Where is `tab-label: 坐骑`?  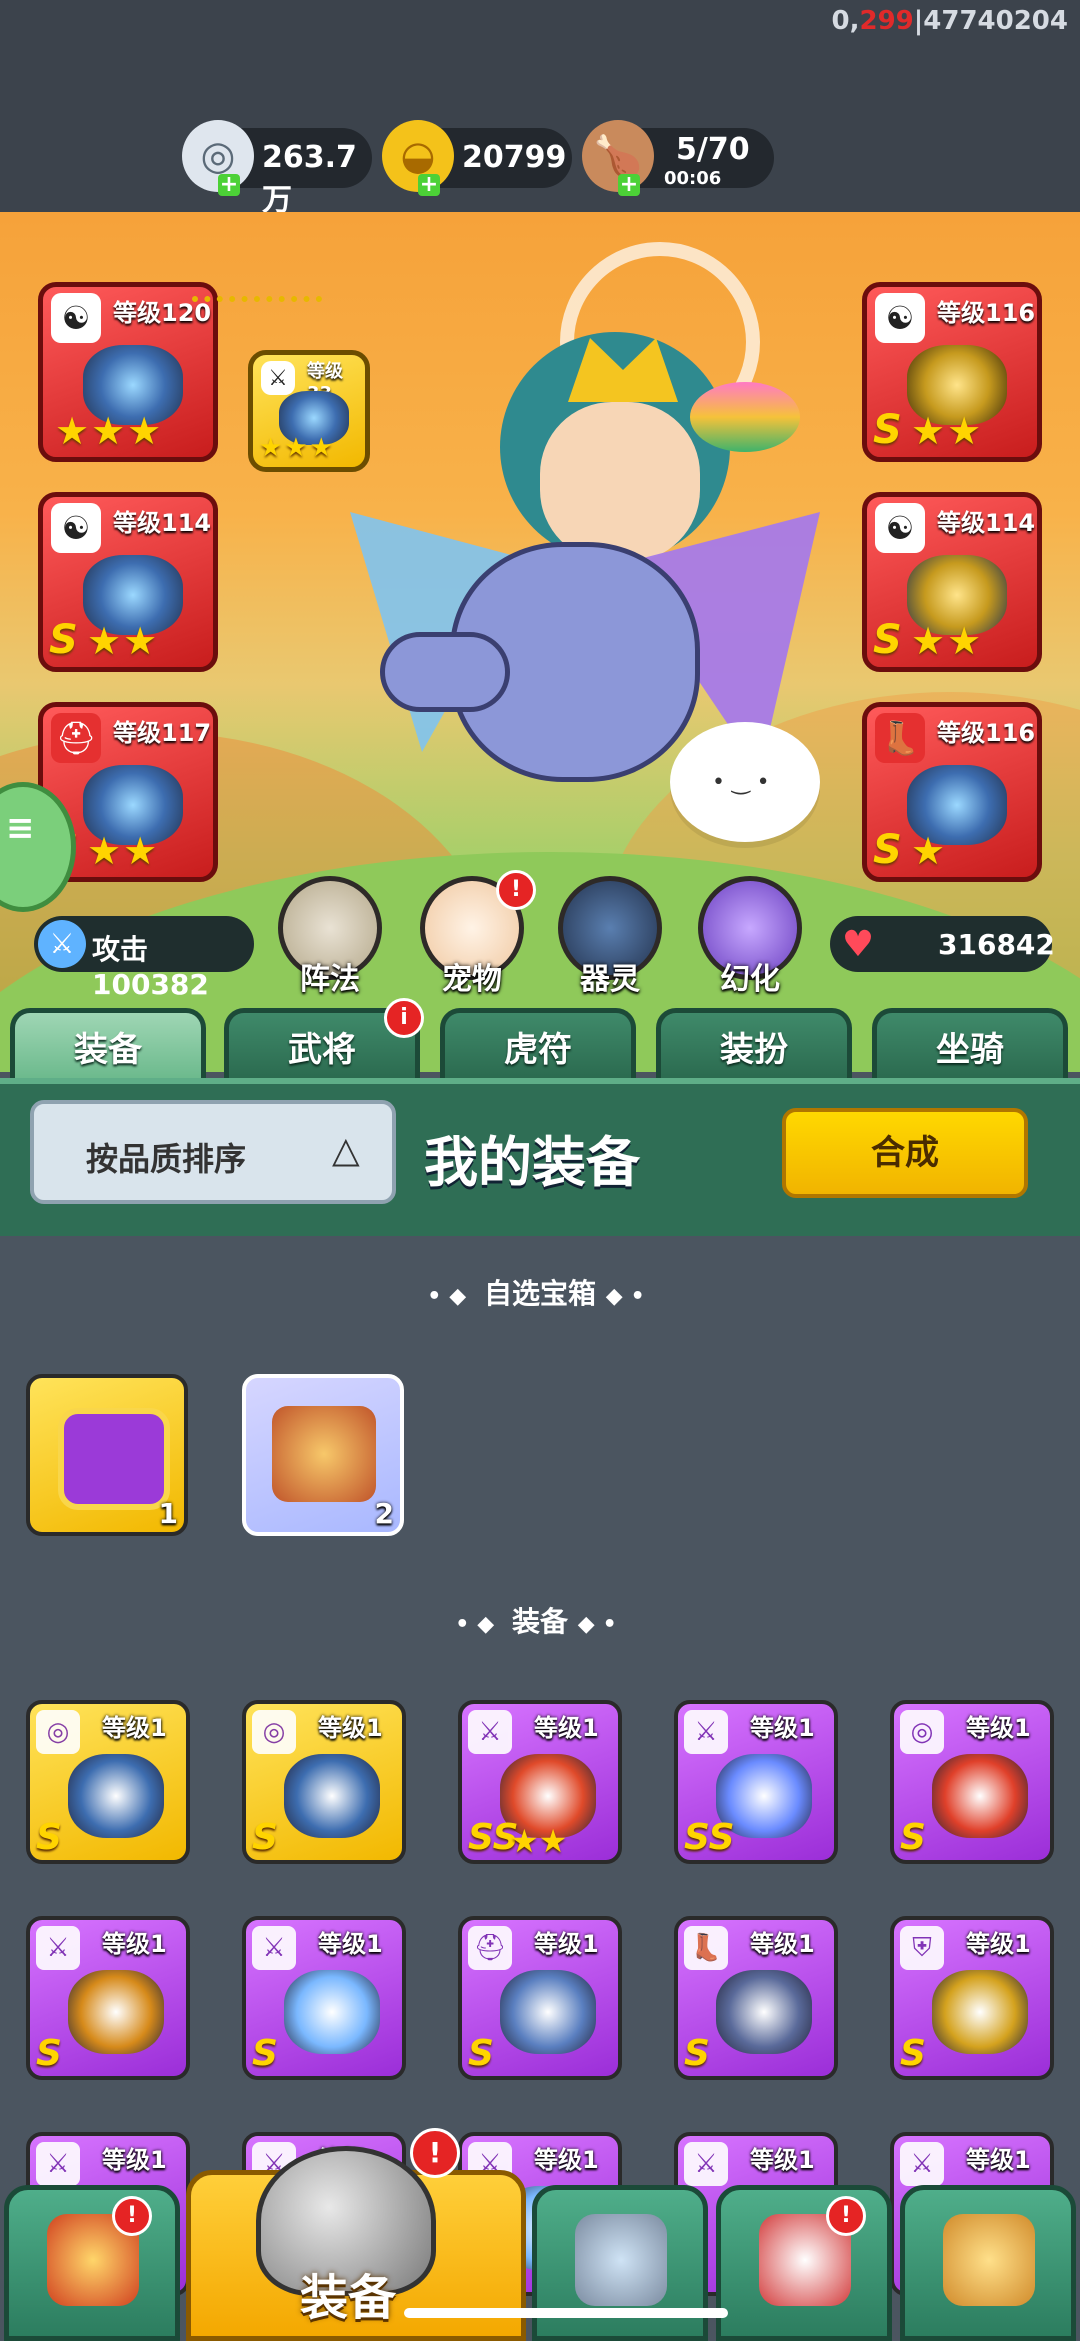 tab-label: 坐骑 is located at coordinates (970, 1050).